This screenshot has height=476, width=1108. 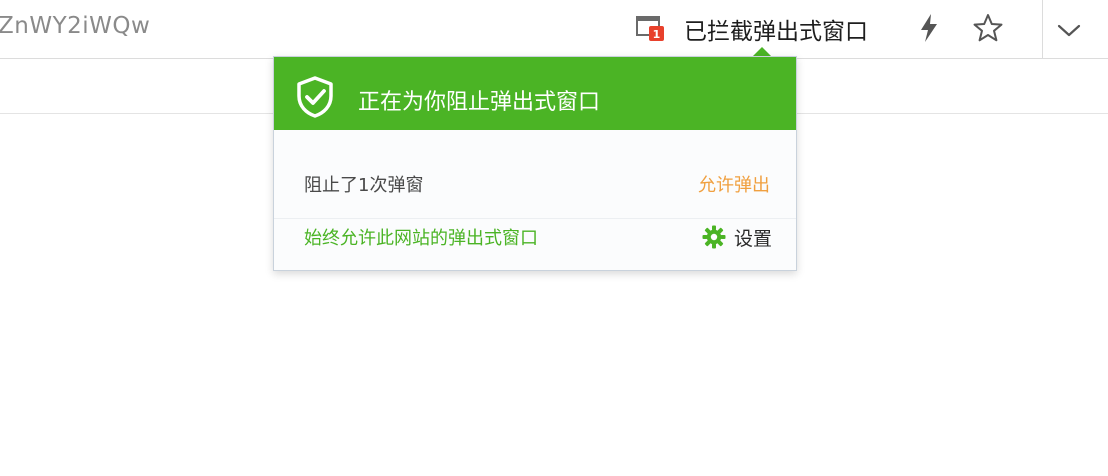 I want to click on url-text: ZnWY2iWQw, so click(x=75, y=26).